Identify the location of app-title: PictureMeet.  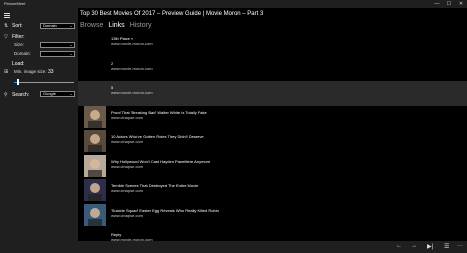
(15, 3).